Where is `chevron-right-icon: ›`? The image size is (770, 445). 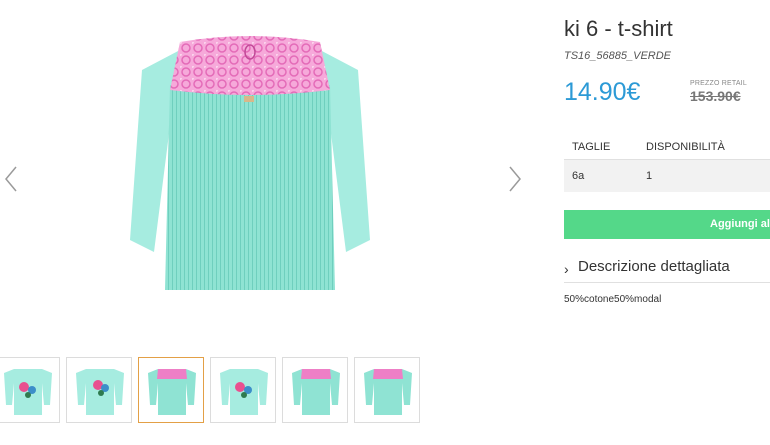
chevron-right-icon: › is located at coordinates (566, 269).